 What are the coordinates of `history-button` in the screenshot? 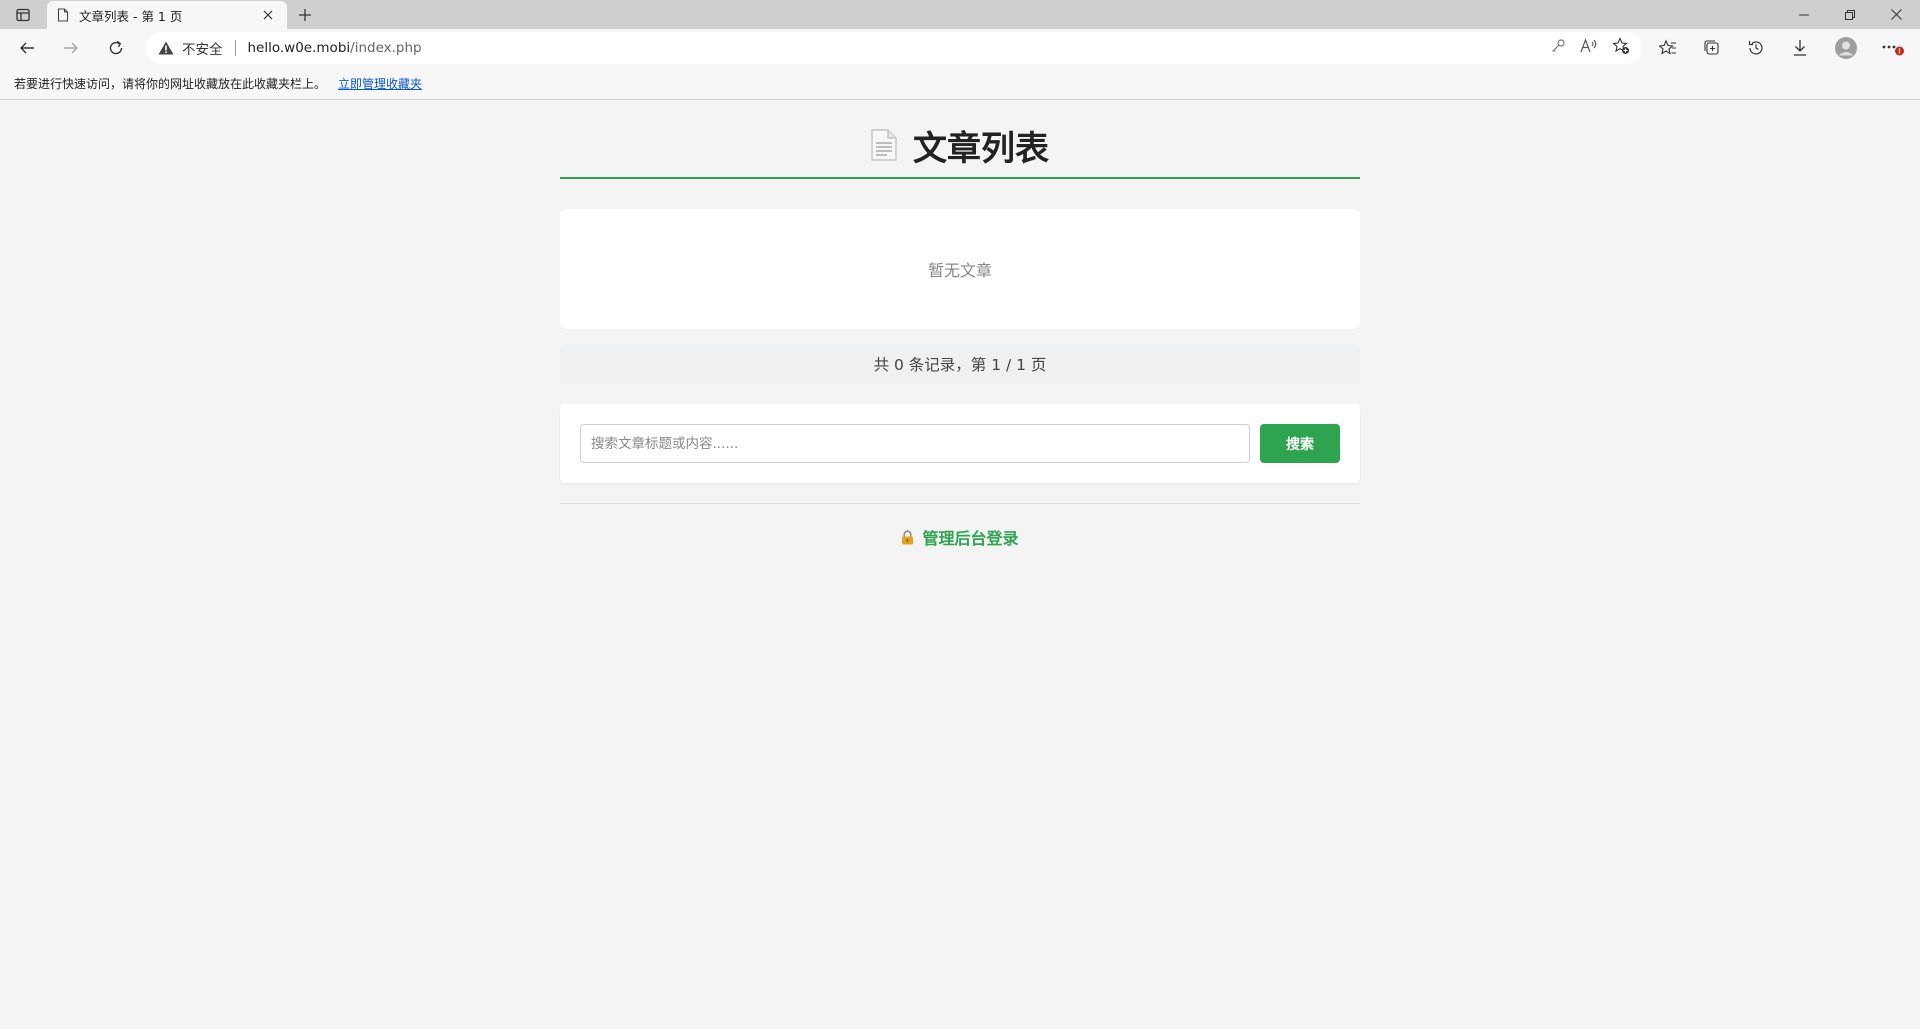 It's located at (1756, 48).